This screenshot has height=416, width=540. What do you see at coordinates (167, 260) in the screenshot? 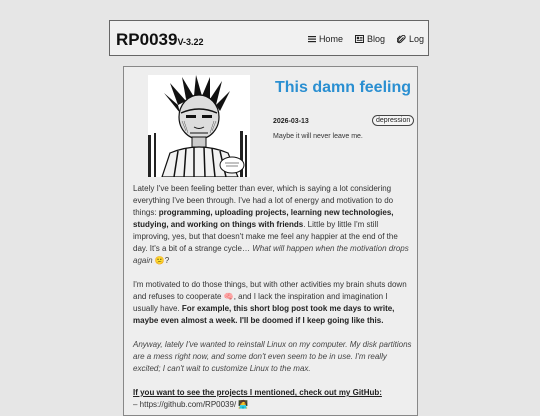
I see `p1-text-e: ?` at bounding box center [167, 260].